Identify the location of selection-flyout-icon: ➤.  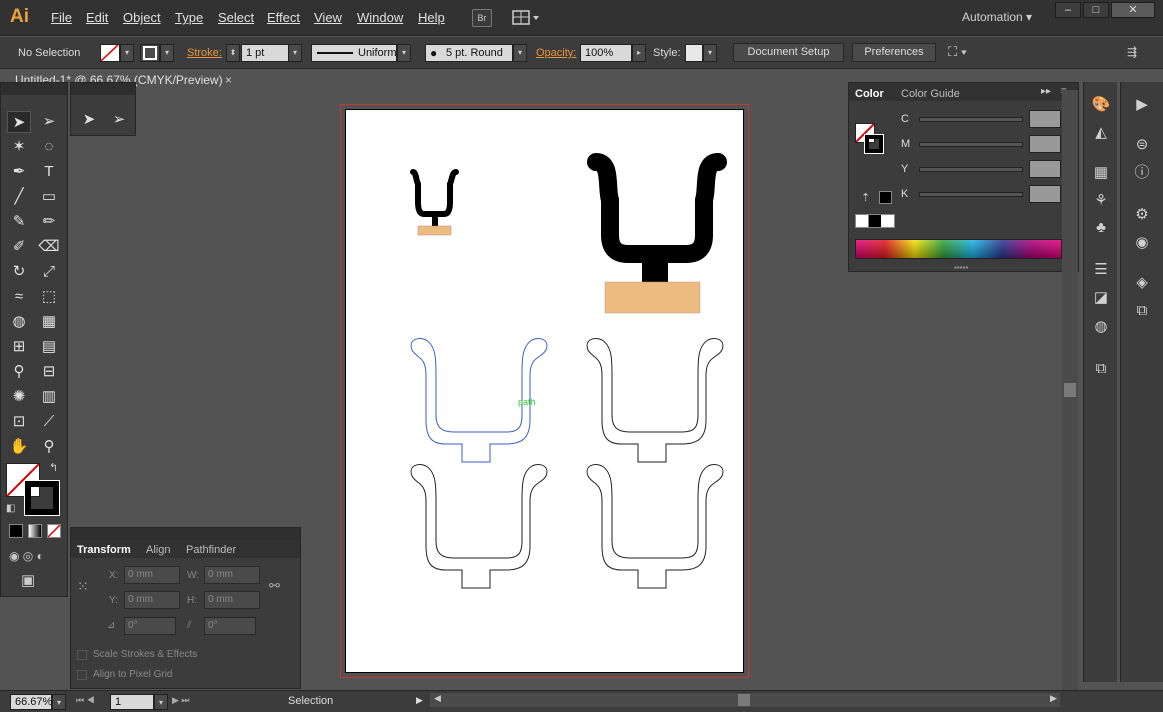
(89, 120).